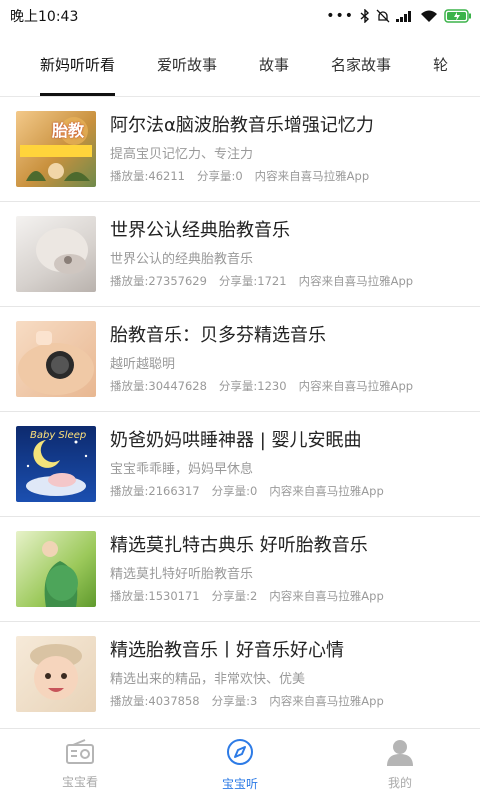 The width and height of the screenshot is (480, 800). Describe the element at coordinates (240, 64) in the screenshot. I see `category-tabs: 新妈听听看 爱听故事 故事 名家故事 轮` at that location.